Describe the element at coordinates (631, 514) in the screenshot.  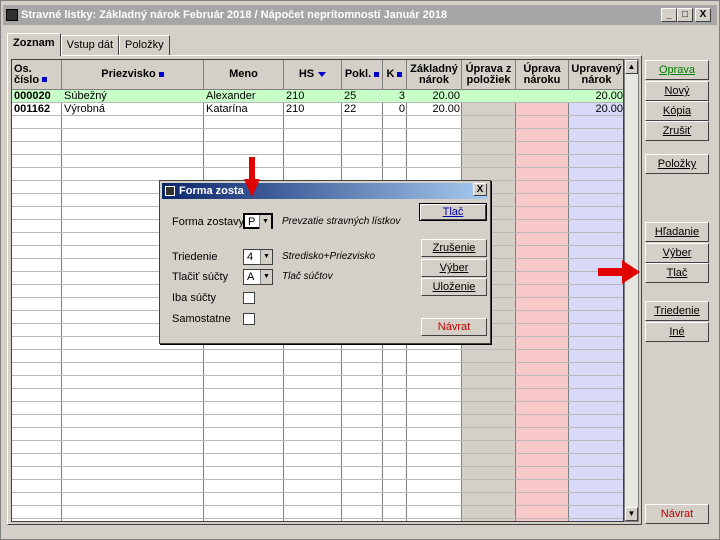
I see `scroll-down-icon: ▼` at that location.